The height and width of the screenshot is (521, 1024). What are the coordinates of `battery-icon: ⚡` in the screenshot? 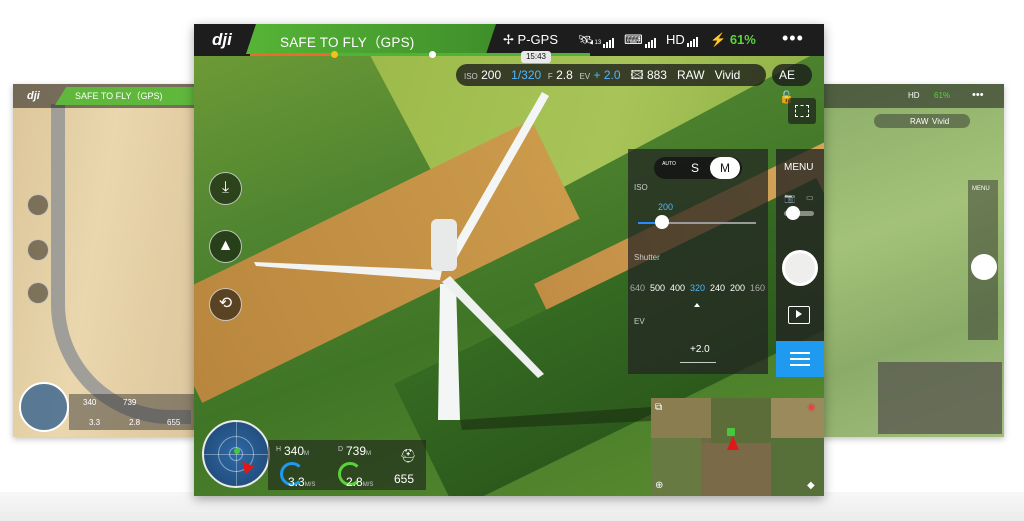 It's located at (718, 39).